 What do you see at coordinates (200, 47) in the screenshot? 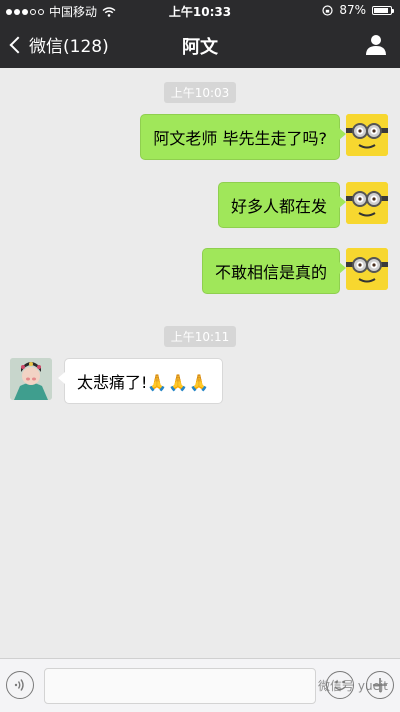
I see `chat-title: 阿文` at bounding box center [200, 47].